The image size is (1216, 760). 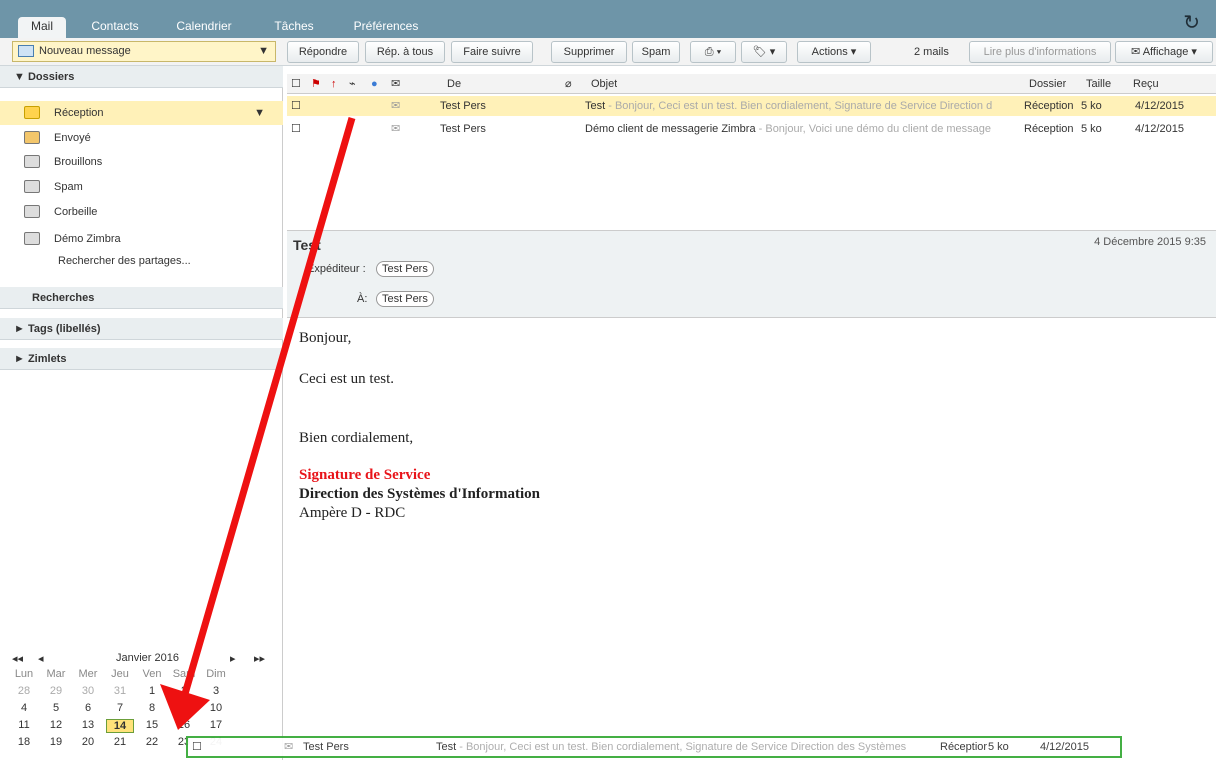 What do you see at coordinates (265, 418) in the screenshot?
I see `drag-arrow-line` at bounding box center [265, 418].